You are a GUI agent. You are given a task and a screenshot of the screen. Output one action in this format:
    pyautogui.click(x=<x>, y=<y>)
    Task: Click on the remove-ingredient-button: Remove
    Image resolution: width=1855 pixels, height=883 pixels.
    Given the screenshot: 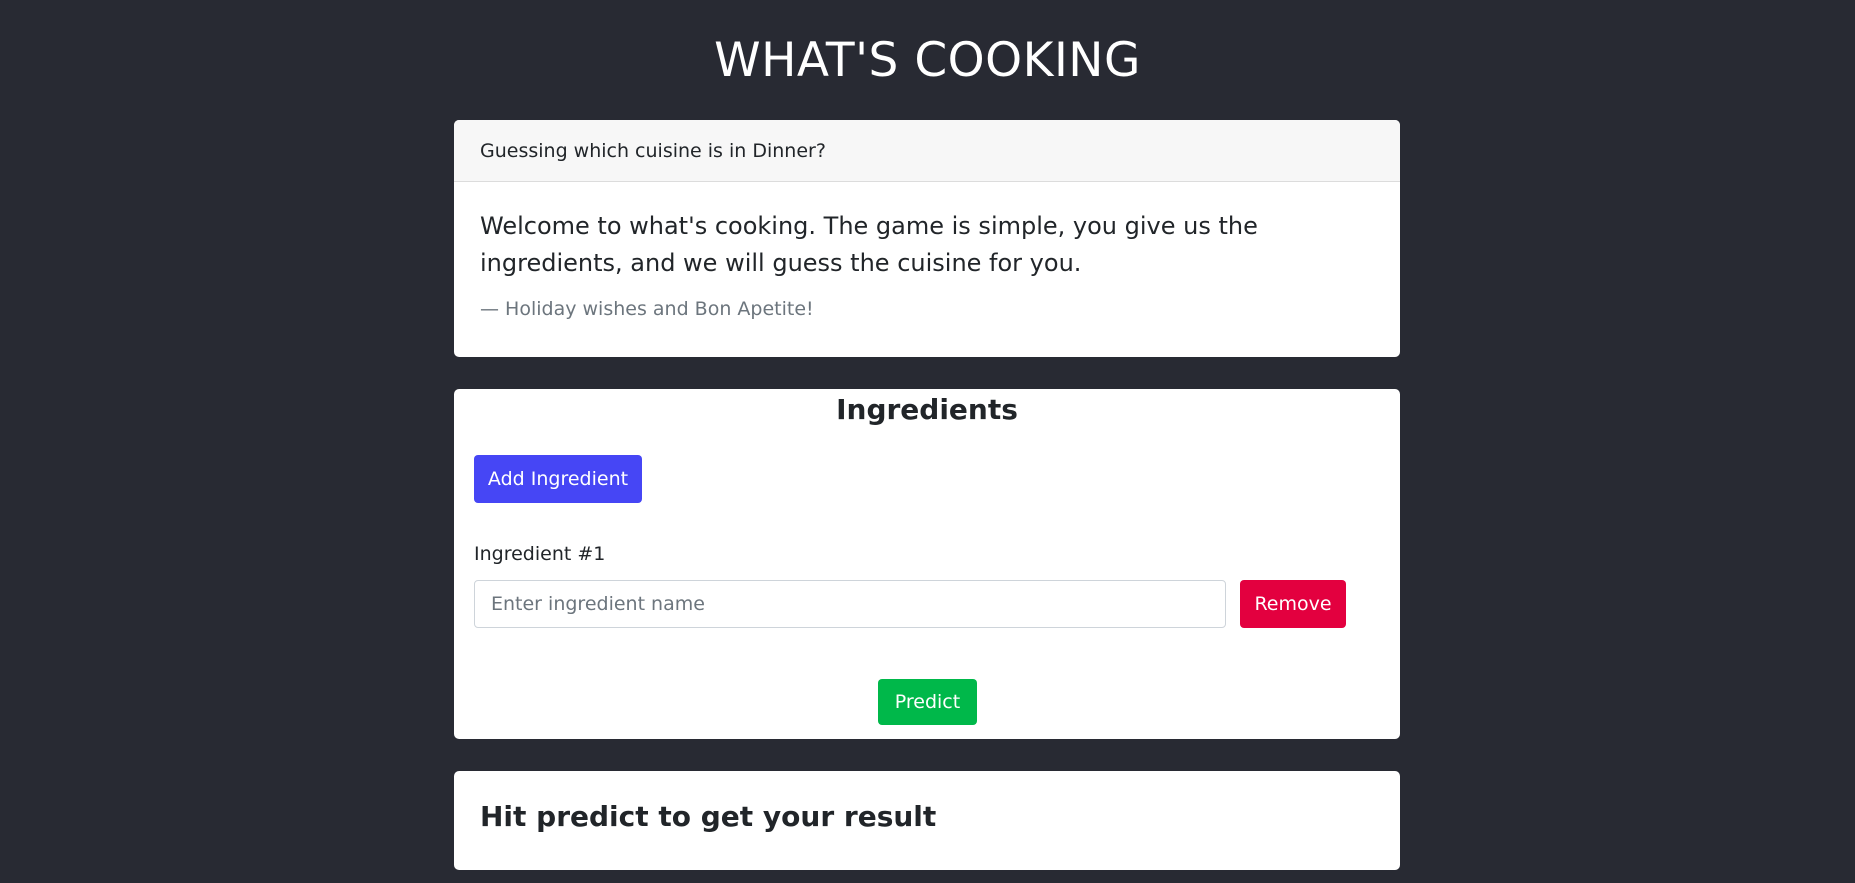 What is the action you would take?
    pyautogui.click(x=1293, y=604)
    